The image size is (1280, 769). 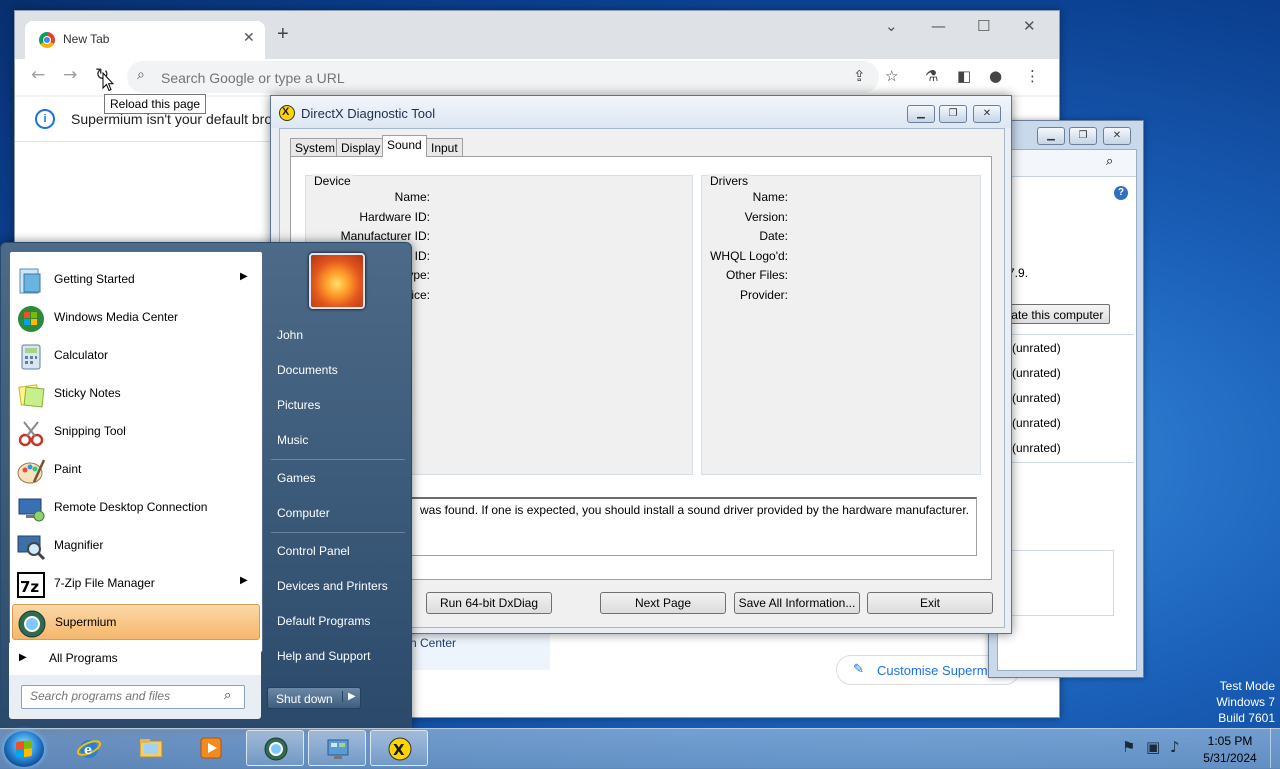 What do you see at coordinates (953, 114) in the screenshot?
I see `dx-restore-button: ❐` at bounding box center [953, 114].